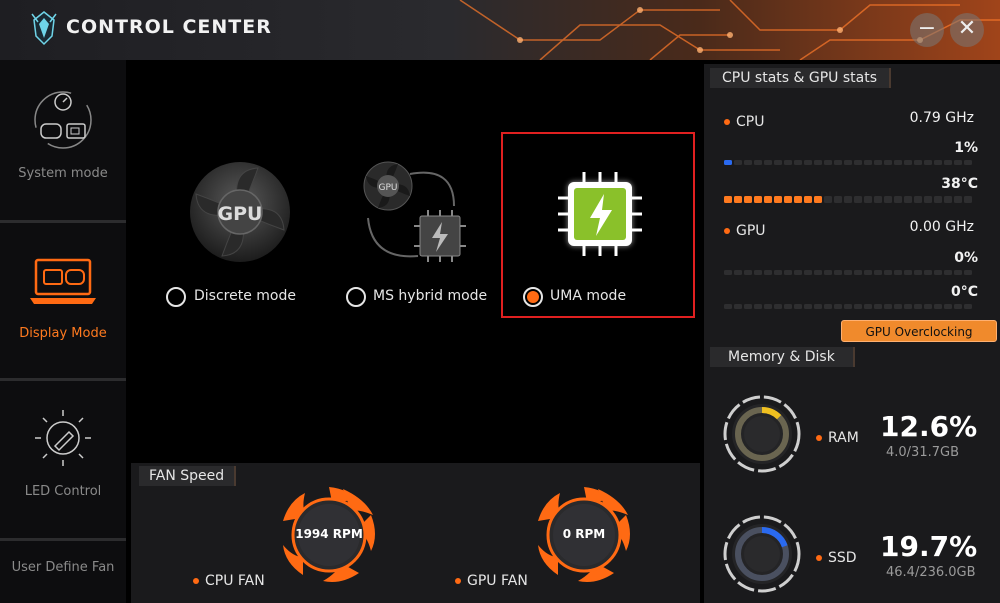  What do you see at coordinates (600, 214) in the screenshot?
I see `uma-chip-icon` at bounding box center [600, 214].